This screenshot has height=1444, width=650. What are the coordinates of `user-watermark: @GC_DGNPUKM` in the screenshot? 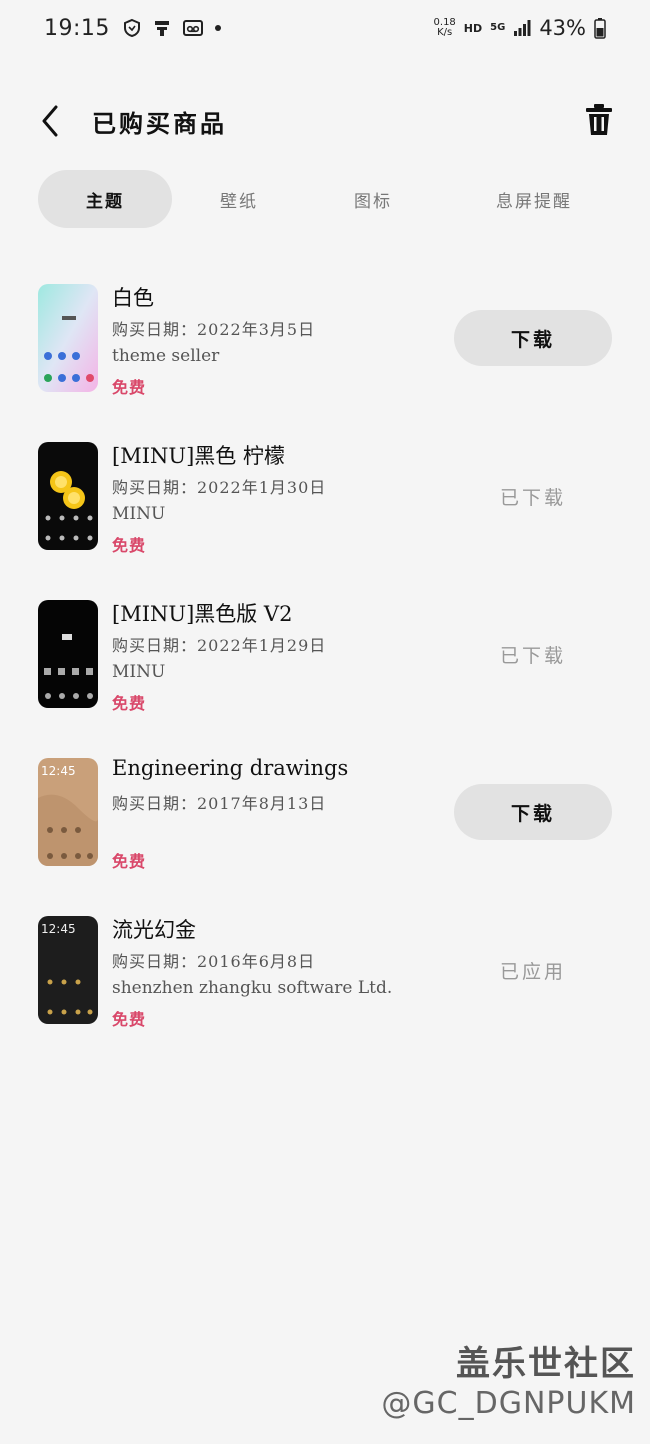 It's located at (508, 1403).